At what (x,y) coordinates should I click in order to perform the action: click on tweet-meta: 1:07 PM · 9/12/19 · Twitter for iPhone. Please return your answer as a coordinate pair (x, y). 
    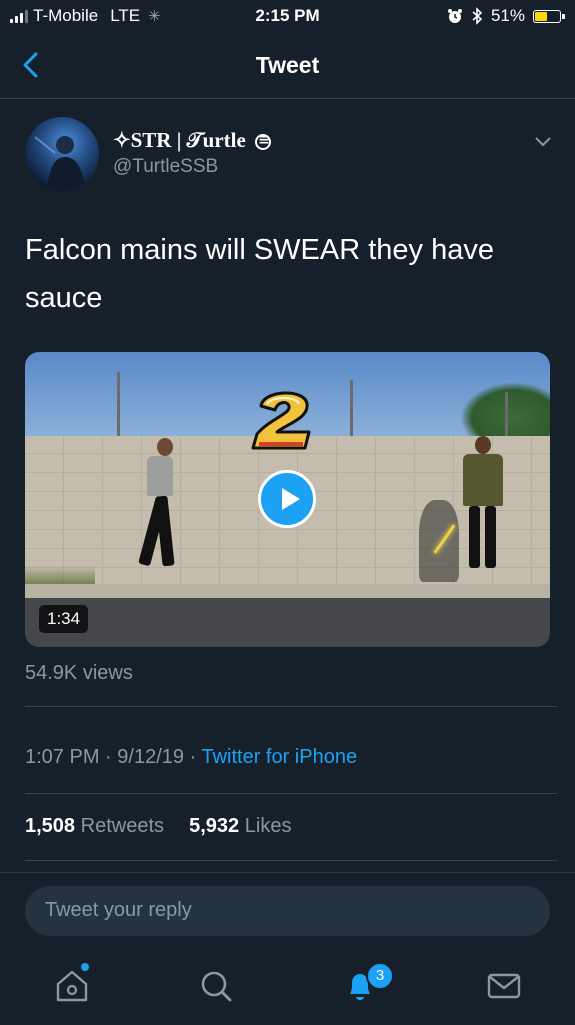
    Looking at the image, I should click on (191, 757).